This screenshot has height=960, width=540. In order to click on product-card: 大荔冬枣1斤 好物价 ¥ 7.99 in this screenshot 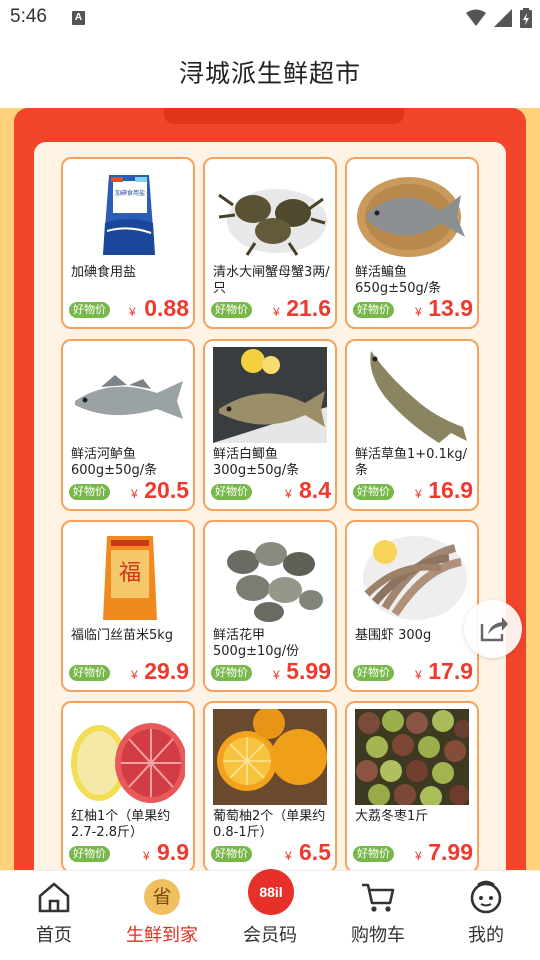, I will do `click(412, 787)`.